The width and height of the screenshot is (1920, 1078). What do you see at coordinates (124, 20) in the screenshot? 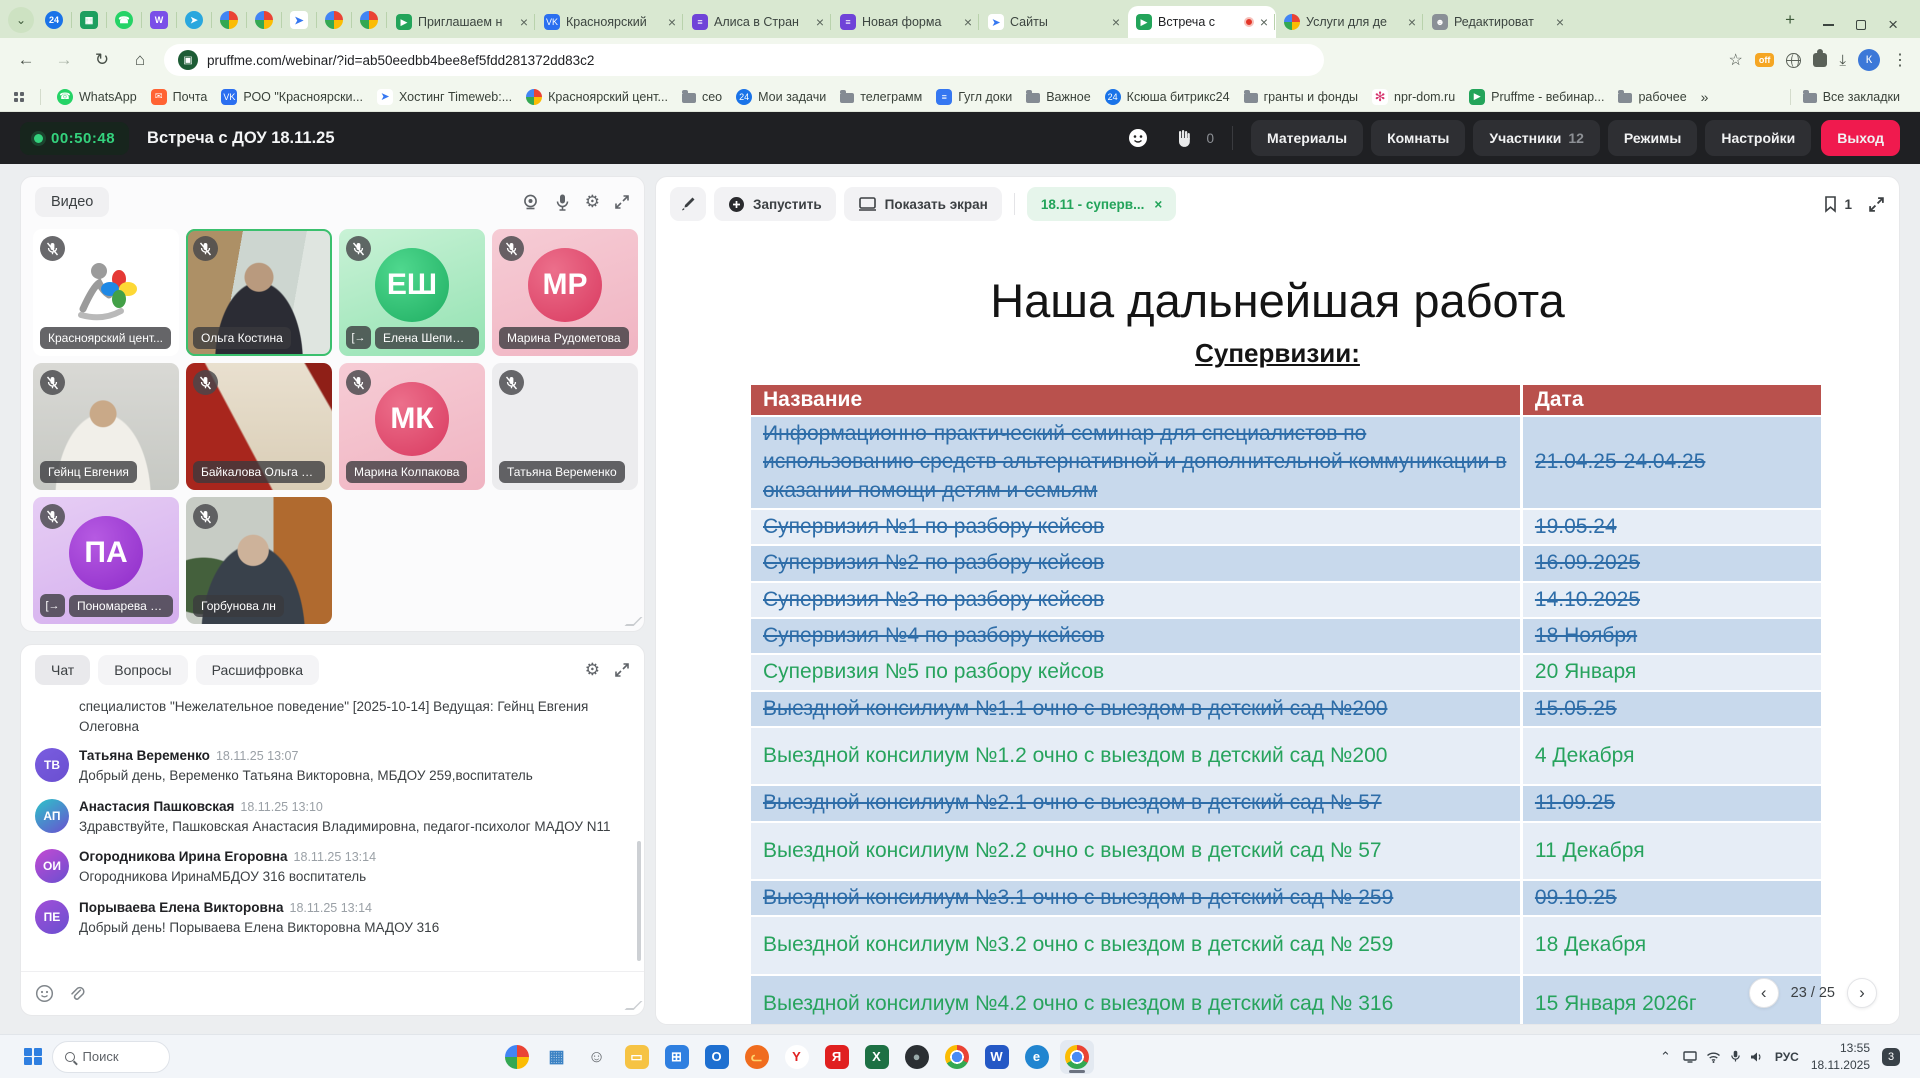
I see `pinned-whatsapp: ☎` at bounding box center [124, 20].